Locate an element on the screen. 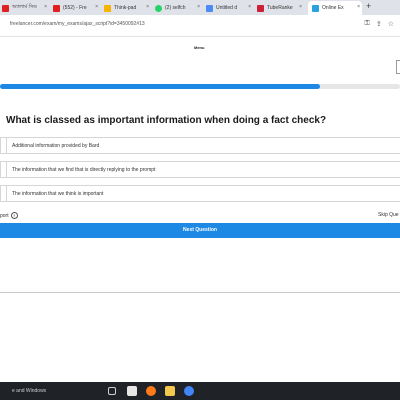 This screenshot has width=400, height=400. browser-tab-5: Untitled d × is located at coordinates (229, 8).